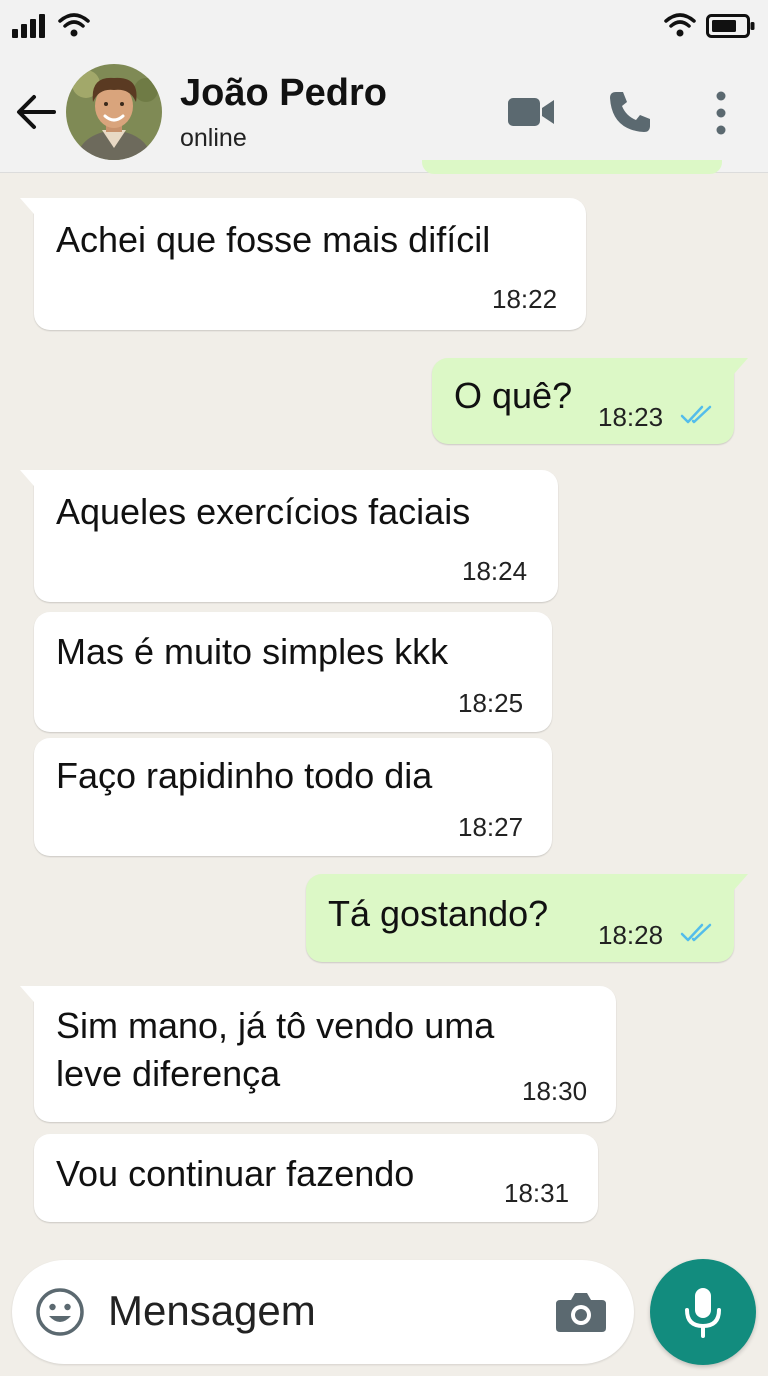 This screenshot has width=768, height=1376. What do you see at coordinates (491, 703) in the screenshot?
I see `message-time: 18:25` at bounding box center [491, 703].